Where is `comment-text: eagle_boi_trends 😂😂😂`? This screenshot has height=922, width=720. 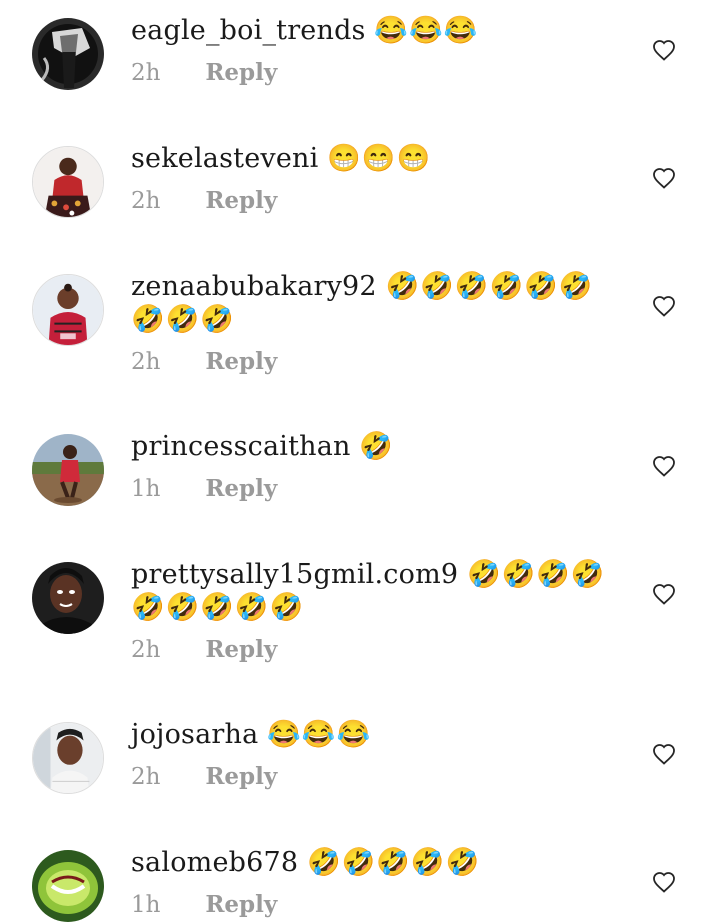
comment-text: eagle_boi_trends 😂😂😂 is located at coordinates (376, 30).